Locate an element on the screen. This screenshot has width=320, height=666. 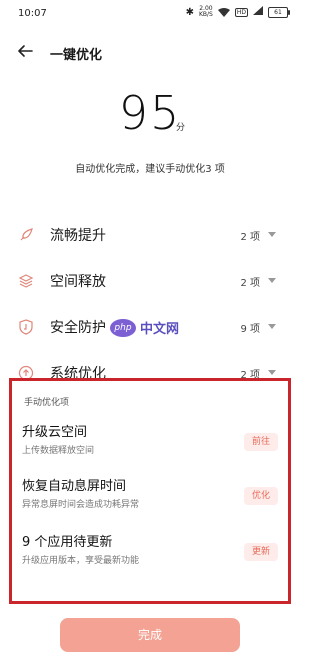
item-title: 恢复自动息屏时间 is located at coordinates (74, 486).